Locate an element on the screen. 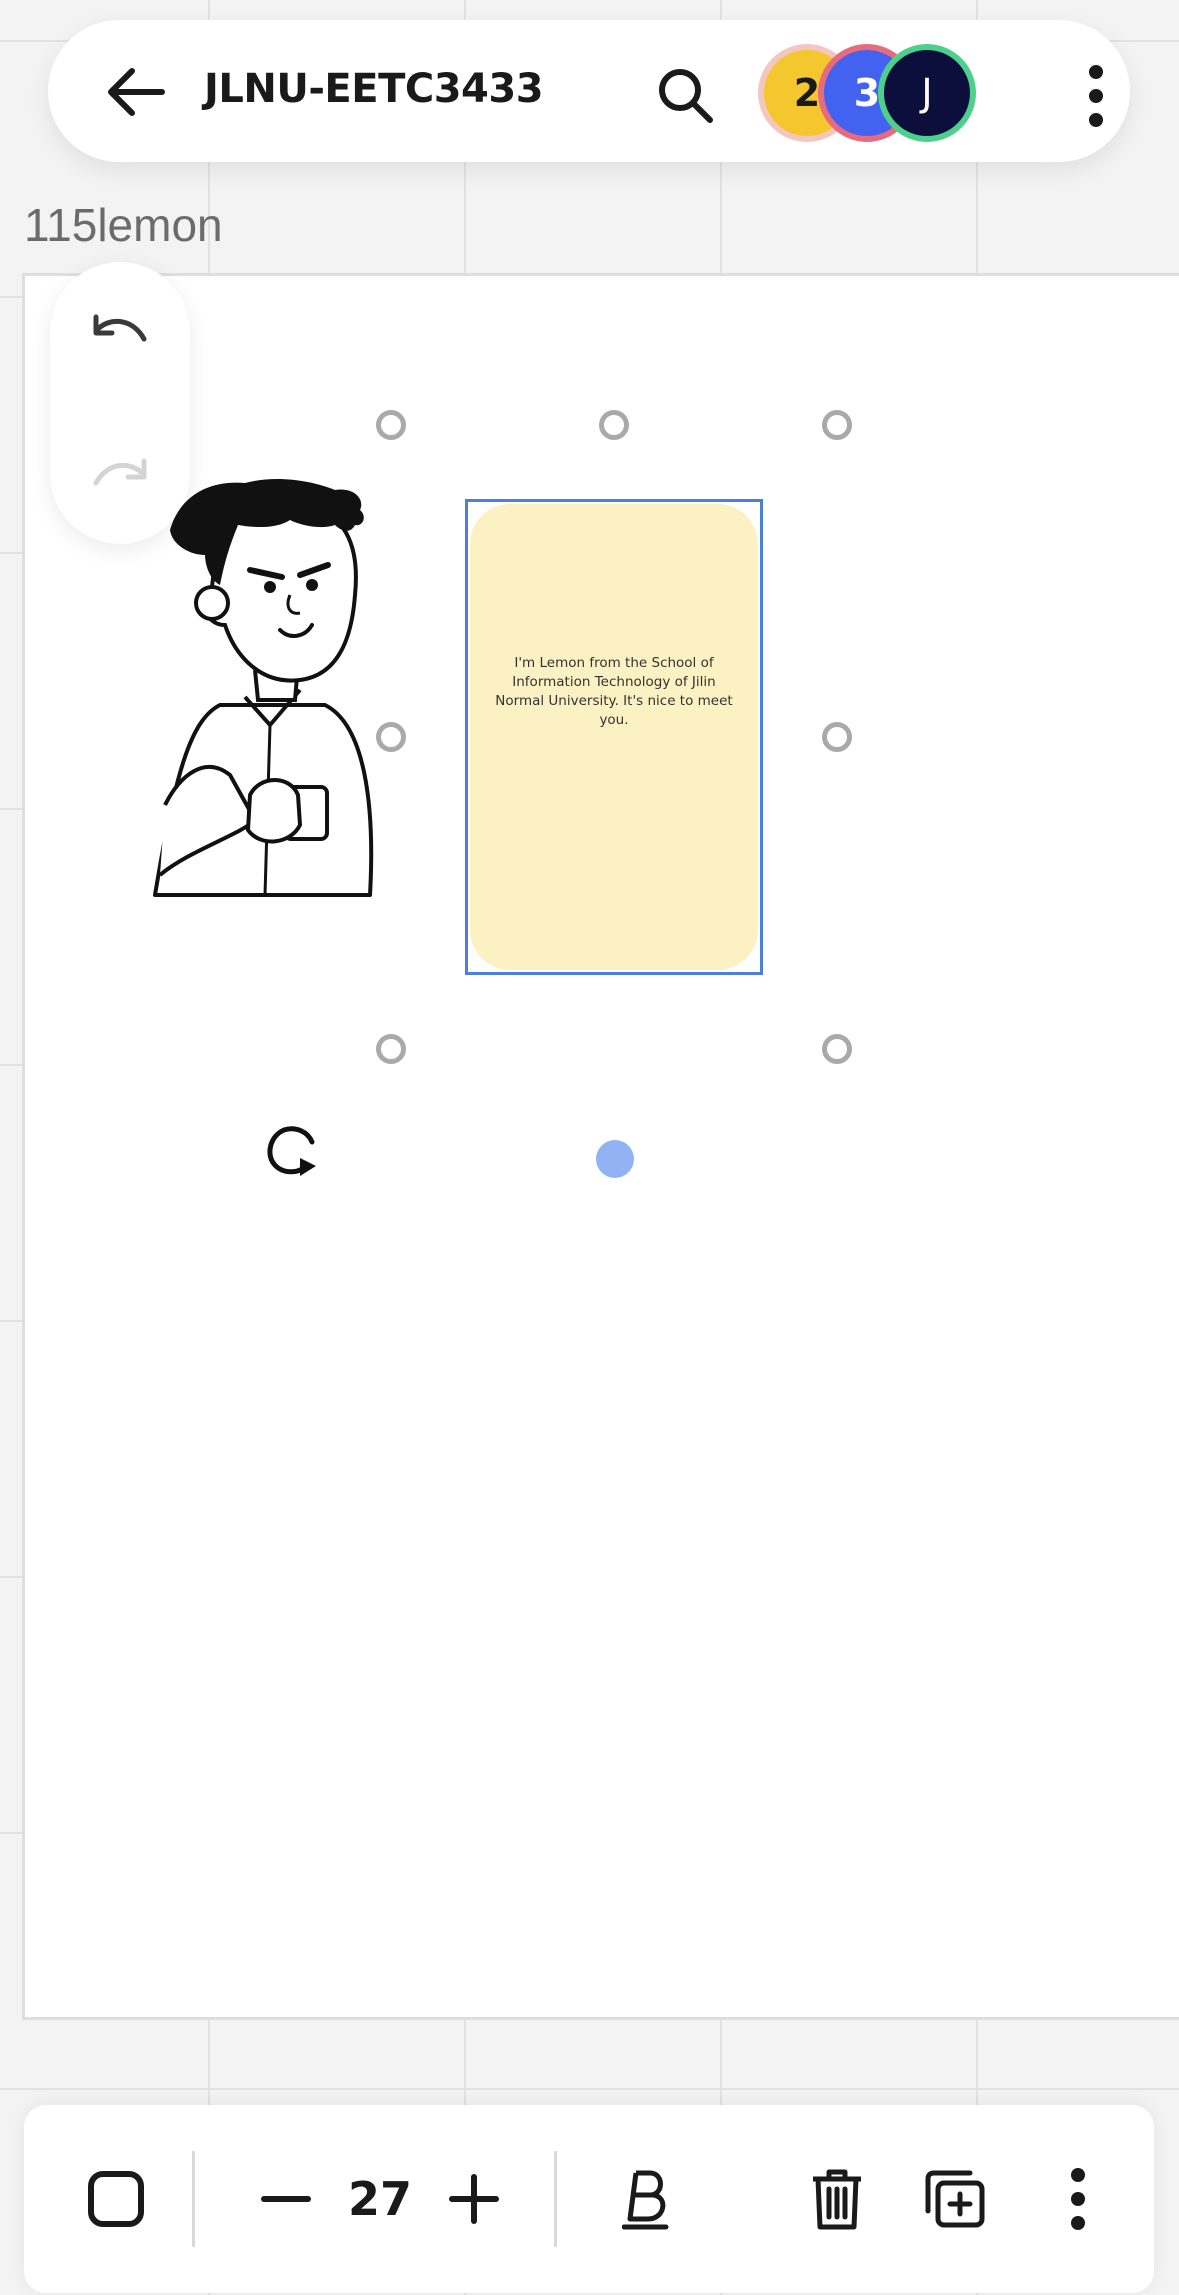 Image resolution: width=1179 pixels, height=2295 pixels. increase-font-size-button is located at coordinates (474, 2199).